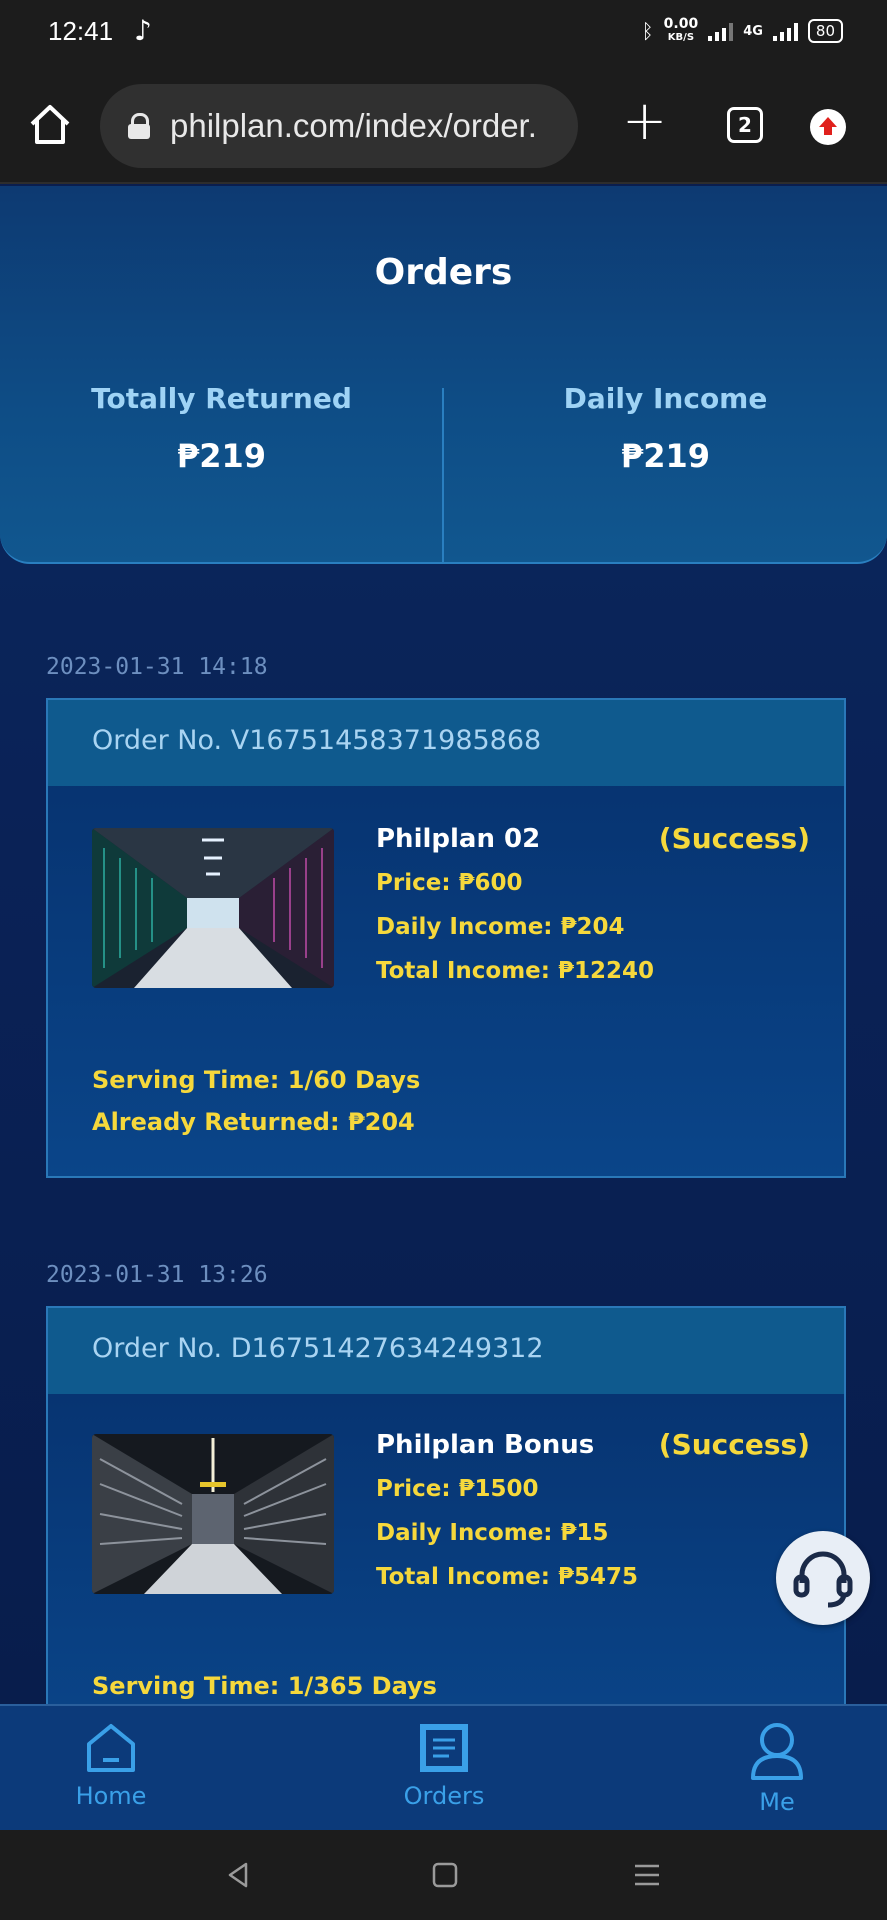 Image resolution: width=887 pixels, height=1920 pixels. Describe the element at coordinates (443, 33) in the screenshot. I see `status-bar: 12:41 ♪ ᛒ 0.00 KB/S 4G 80` at that location.